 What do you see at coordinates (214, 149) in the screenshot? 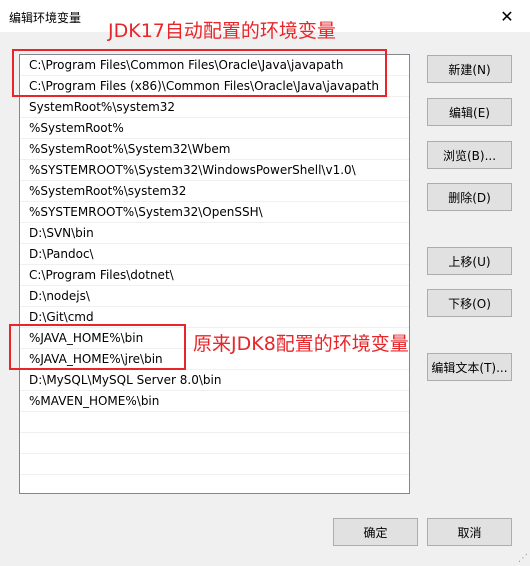
I see `list-item: %SystemRoot%\System32\Wbem` at bounding box center [214, 149].